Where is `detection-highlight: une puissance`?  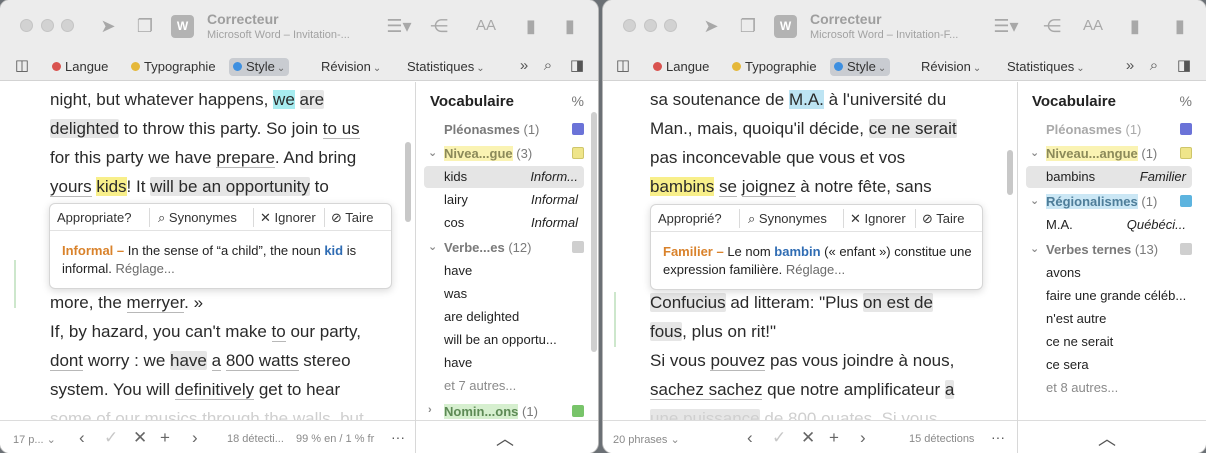 detection-highlight: une puissance is located at coordinates (705, 414).